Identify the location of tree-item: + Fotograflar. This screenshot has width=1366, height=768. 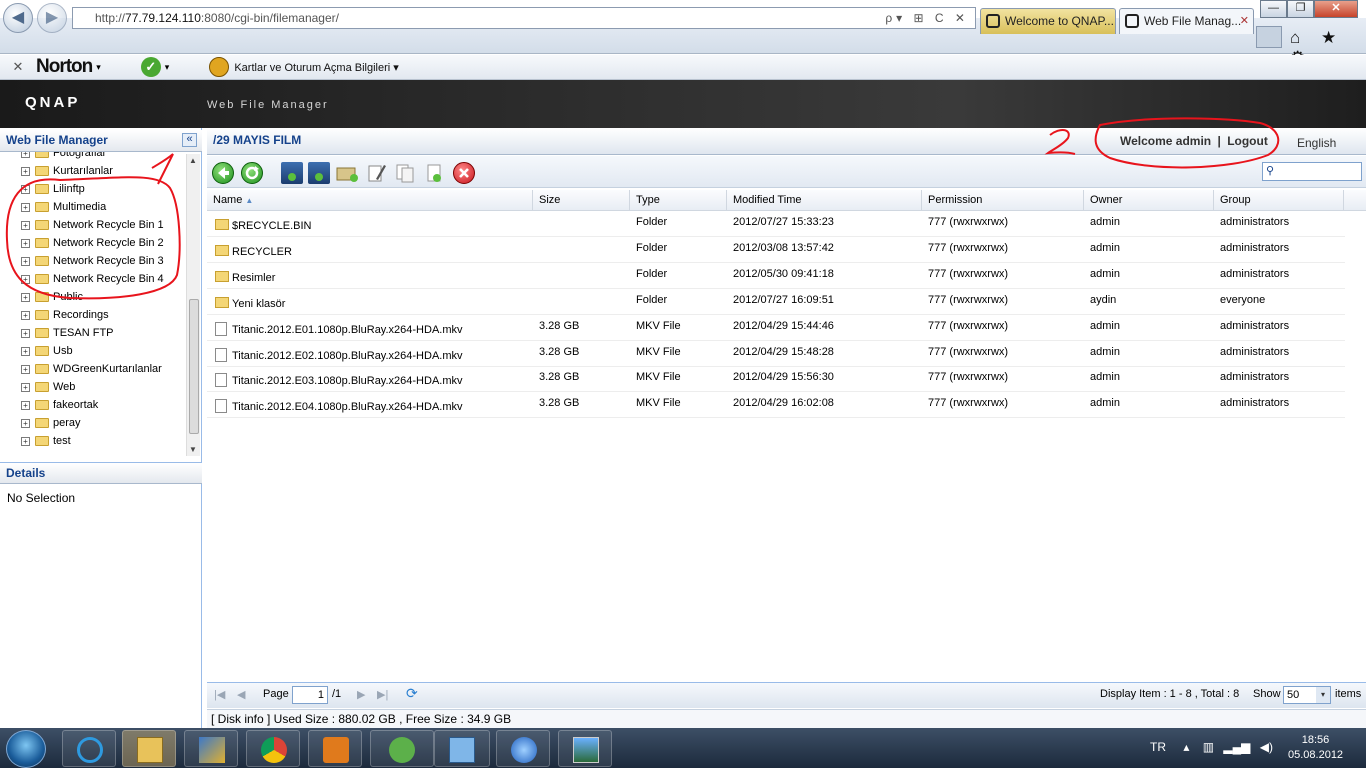
(63, 157).